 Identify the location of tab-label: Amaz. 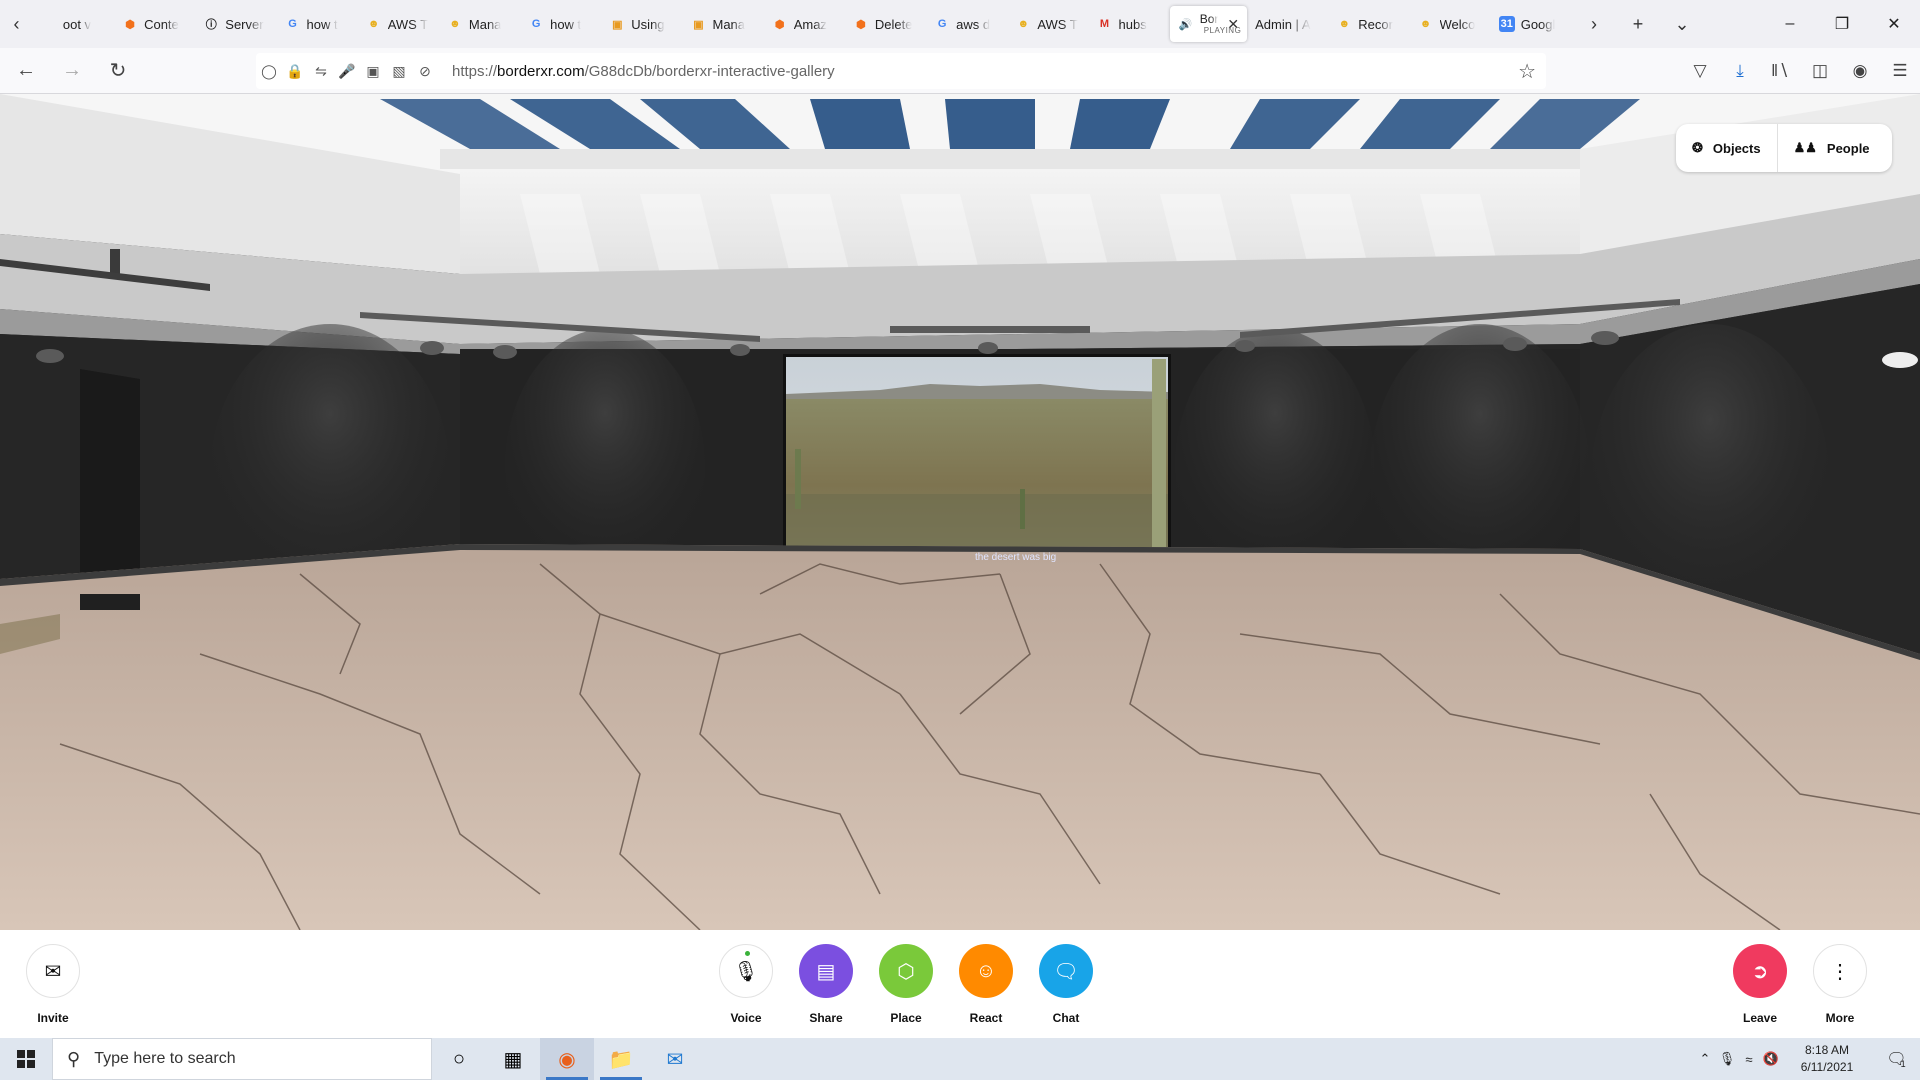
(810, 24).